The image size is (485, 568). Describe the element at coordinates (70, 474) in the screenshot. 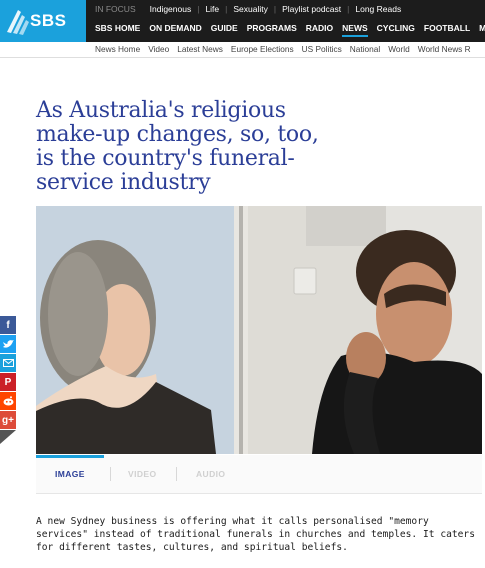

I see `tab-image: IMAGE` at that location.